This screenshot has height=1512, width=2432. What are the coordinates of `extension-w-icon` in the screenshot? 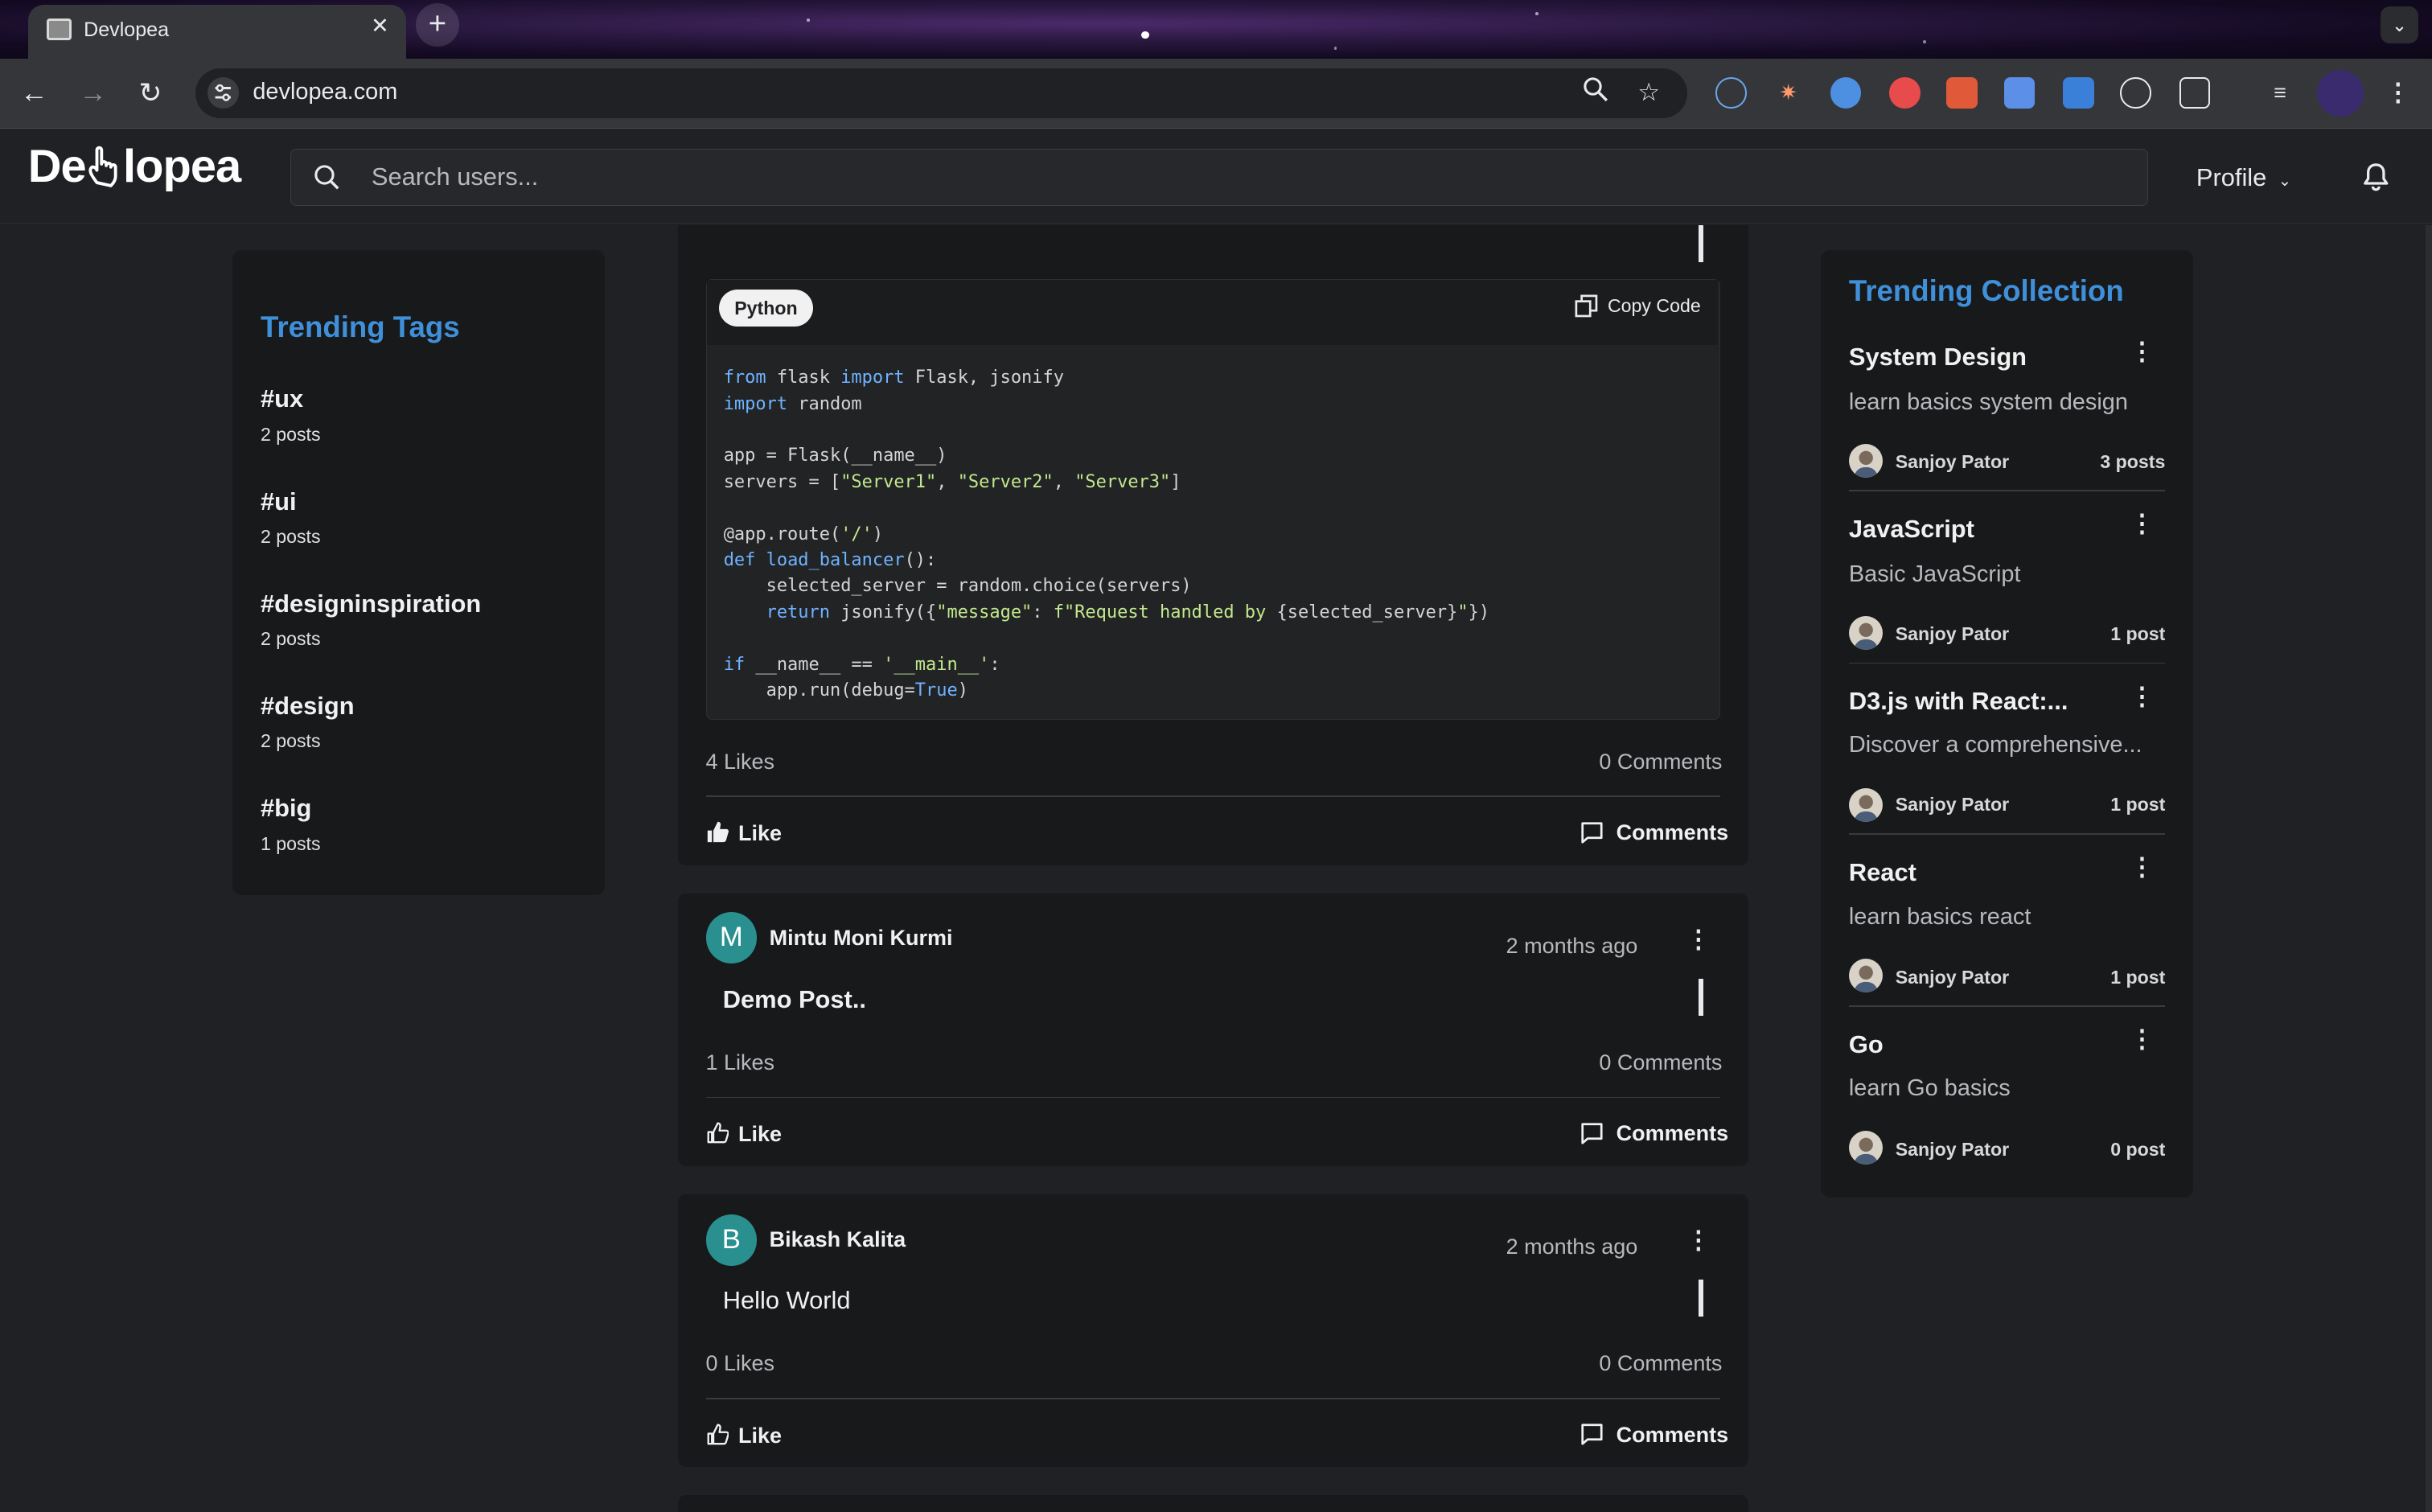 It's located at (2135, 93).